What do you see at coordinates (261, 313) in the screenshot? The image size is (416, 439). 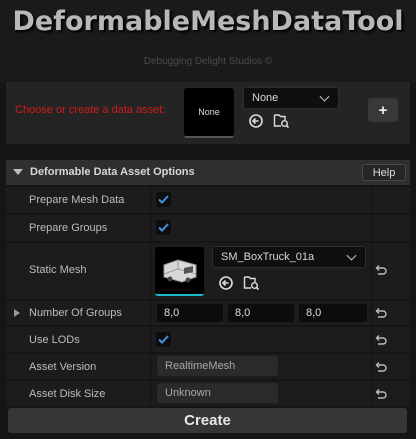 I see `groups-y-field: 8,0` at bounding box center [261, 313].